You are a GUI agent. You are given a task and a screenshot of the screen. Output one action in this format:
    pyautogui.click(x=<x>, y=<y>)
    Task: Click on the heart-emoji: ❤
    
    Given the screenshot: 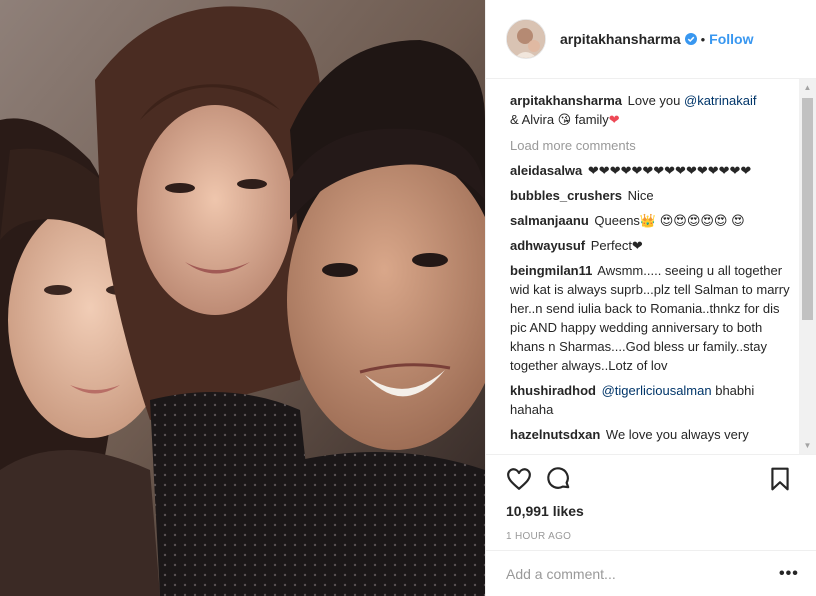 What is the action you would take?
    pyautogui.click(x=614, y=119)
    